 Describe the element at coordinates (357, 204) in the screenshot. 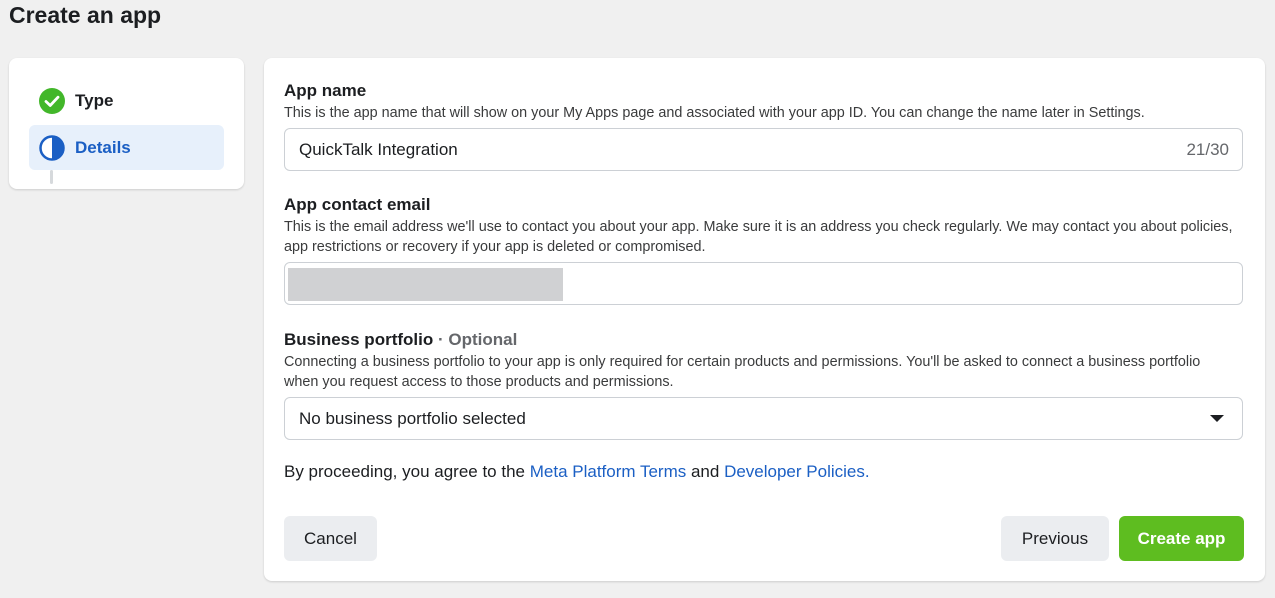

I see `contact-email-title: App contact email` at that location.